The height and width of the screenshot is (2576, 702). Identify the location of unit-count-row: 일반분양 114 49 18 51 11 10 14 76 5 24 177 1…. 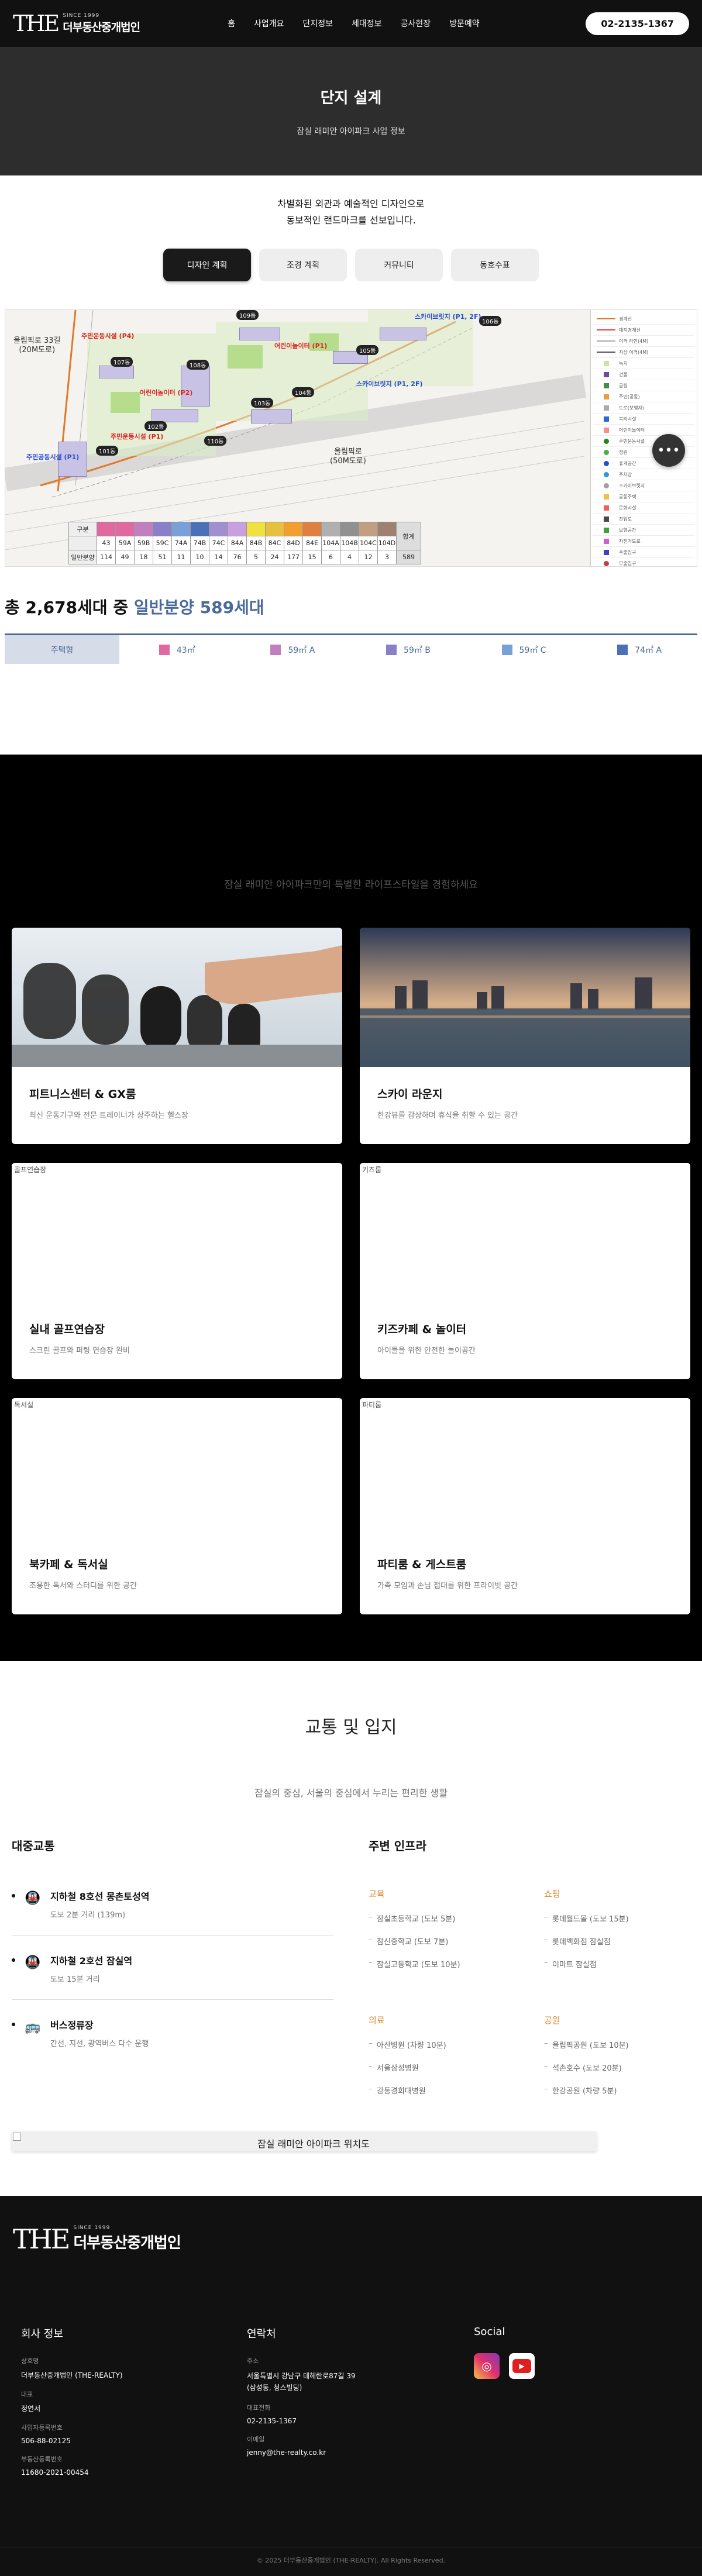
(244, 557).